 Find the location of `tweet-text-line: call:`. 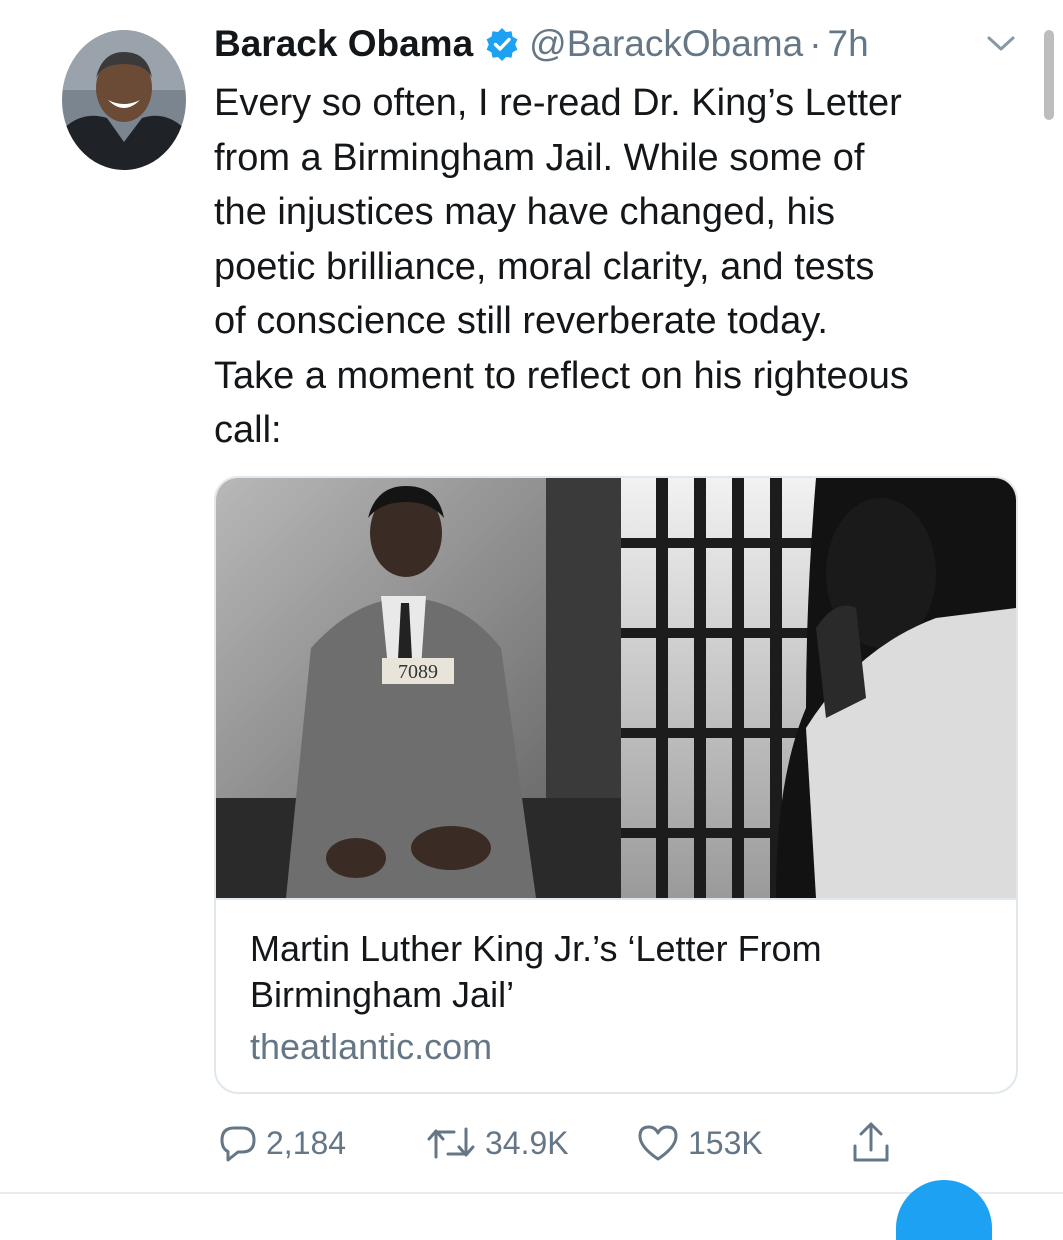

tweet-text-line: call: is located at coordinates (248, 430).